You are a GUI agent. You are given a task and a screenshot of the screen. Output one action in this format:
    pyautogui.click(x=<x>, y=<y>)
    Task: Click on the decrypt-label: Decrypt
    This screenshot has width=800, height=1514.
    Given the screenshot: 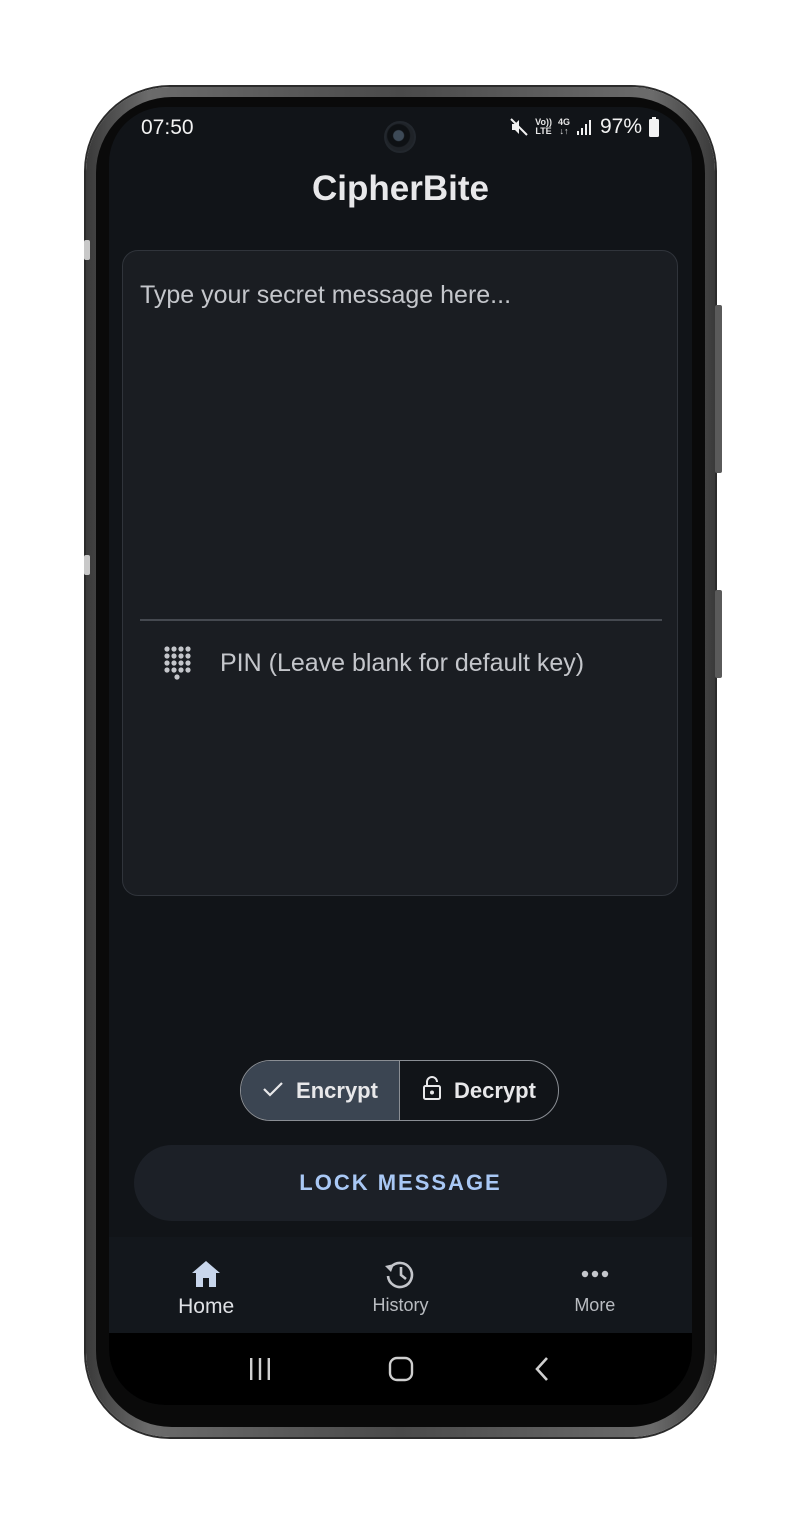 What is the action you would take?
    pyautogui.click(x=495, y=1090)
    